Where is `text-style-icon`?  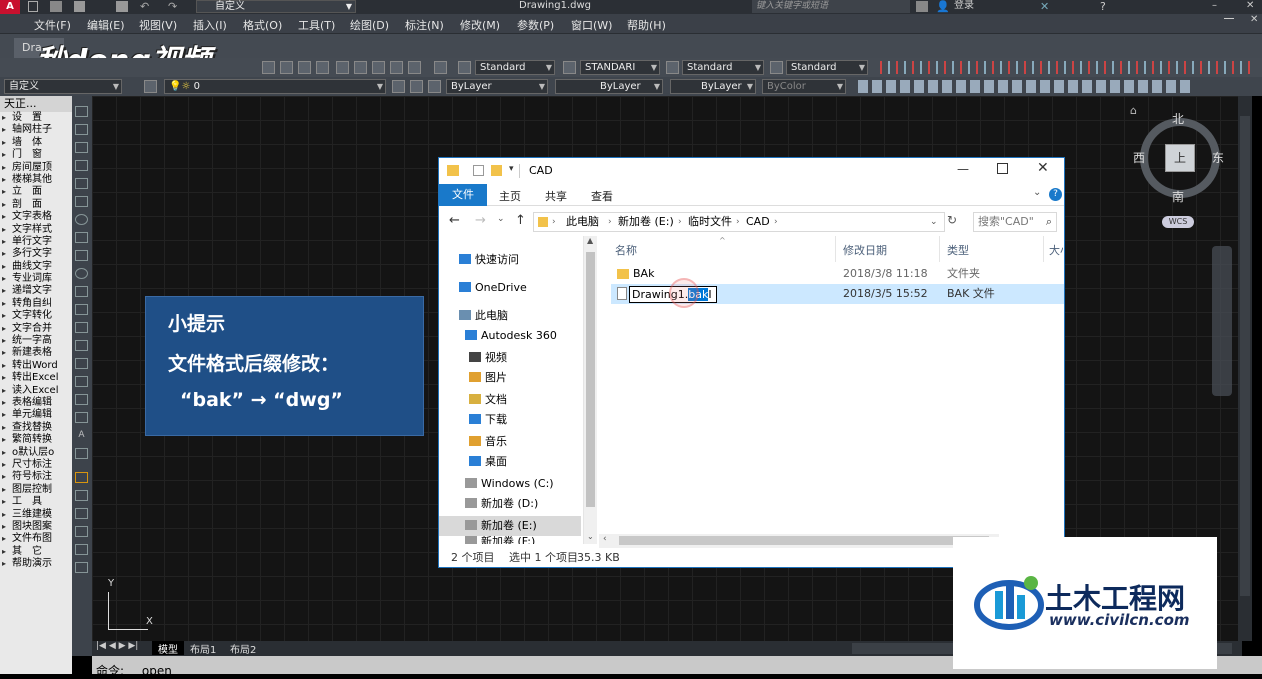 text-style-icon is located at coordinates (464, 67).